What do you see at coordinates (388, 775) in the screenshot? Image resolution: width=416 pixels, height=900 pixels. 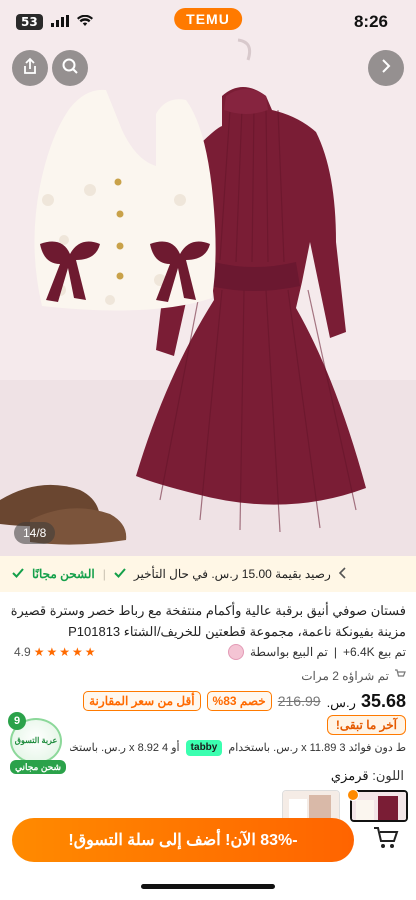 I see `color-label: اللون:` at bounding box center [388, 775].